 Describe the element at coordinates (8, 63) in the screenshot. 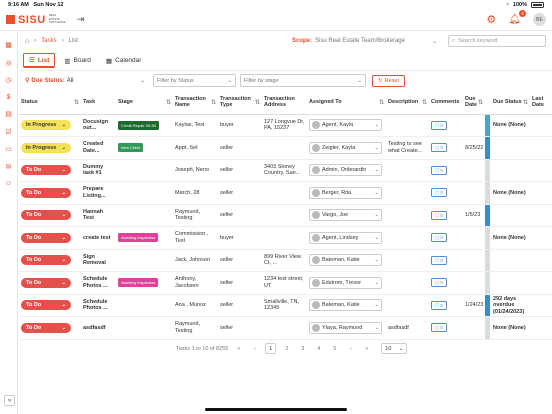

I see `goals-icon: ◎` at that location.